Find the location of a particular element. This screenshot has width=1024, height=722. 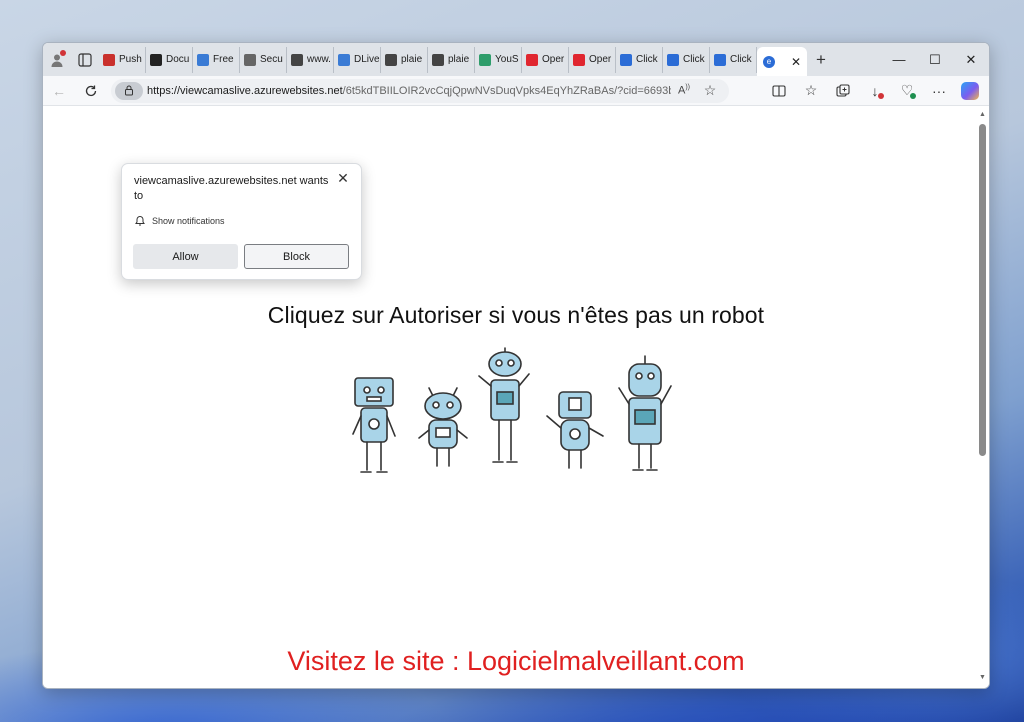

popup-close-icon: ✕ is located at coordinates (343, 178).